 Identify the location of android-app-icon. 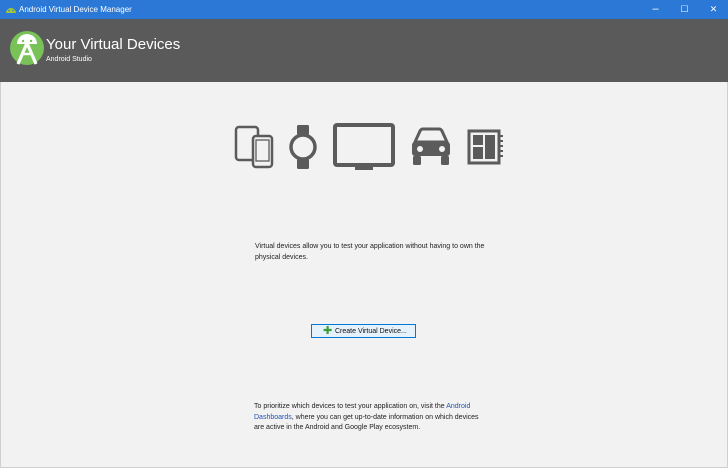
(11, 10).